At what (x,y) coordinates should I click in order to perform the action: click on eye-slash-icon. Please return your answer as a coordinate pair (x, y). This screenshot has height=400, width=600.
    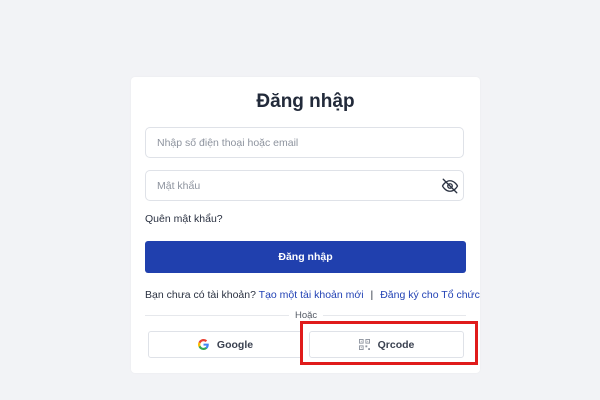
    Looking at the image, I should click on (450, 186).